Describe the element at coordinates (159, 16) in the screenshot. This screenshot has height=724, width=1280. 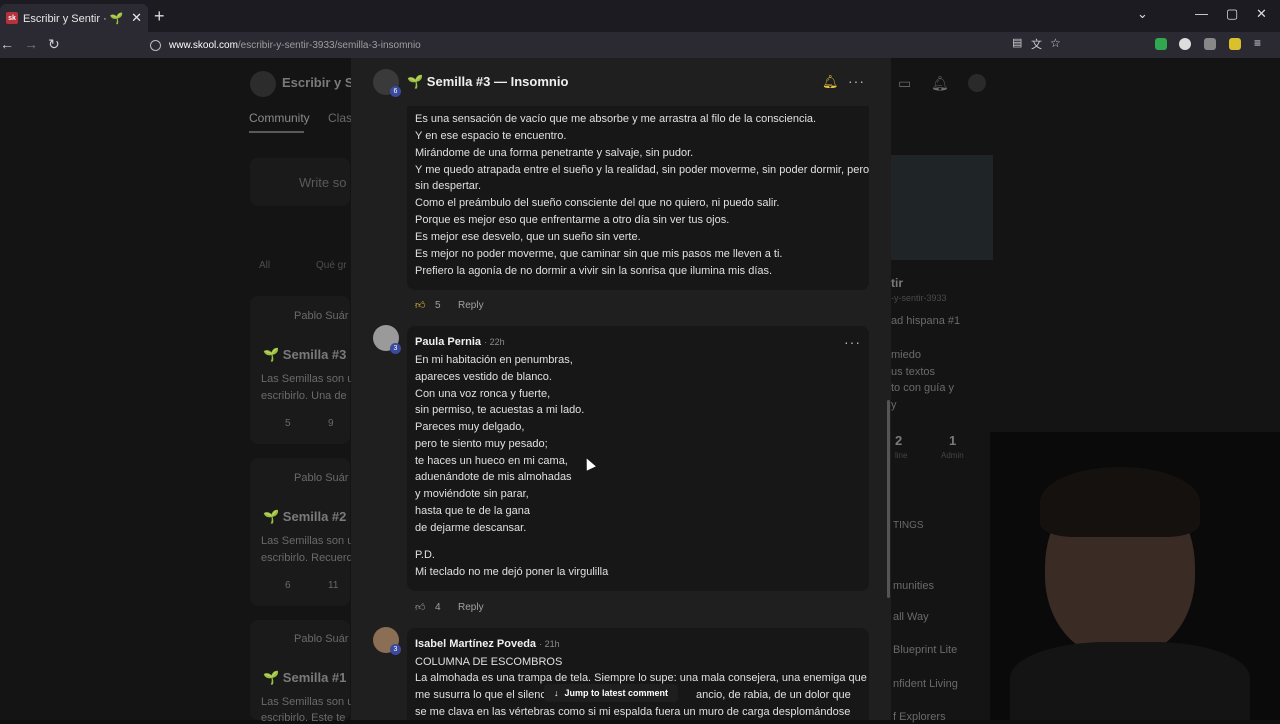
I see `new-tab-icon: +` at that location.